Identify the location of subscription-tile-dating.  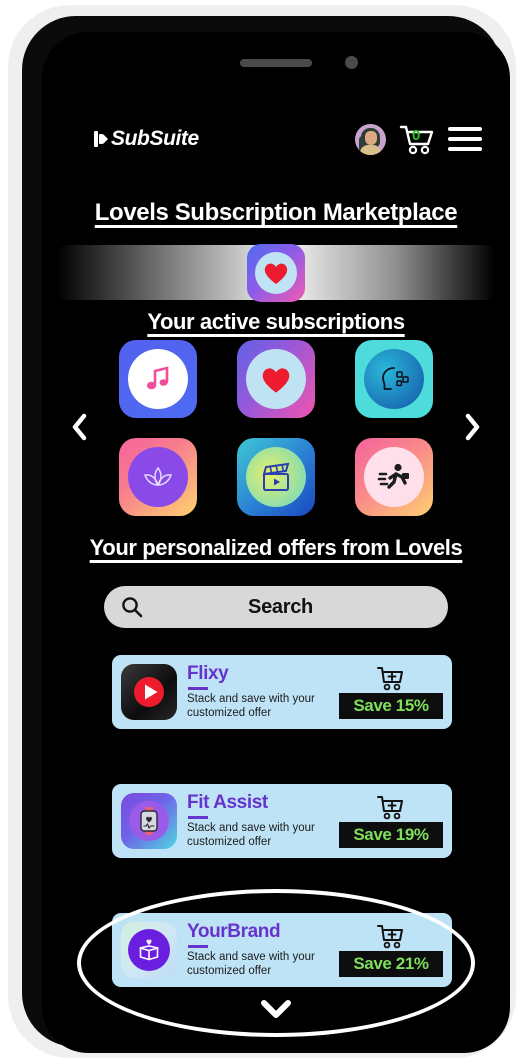
(276, 379).